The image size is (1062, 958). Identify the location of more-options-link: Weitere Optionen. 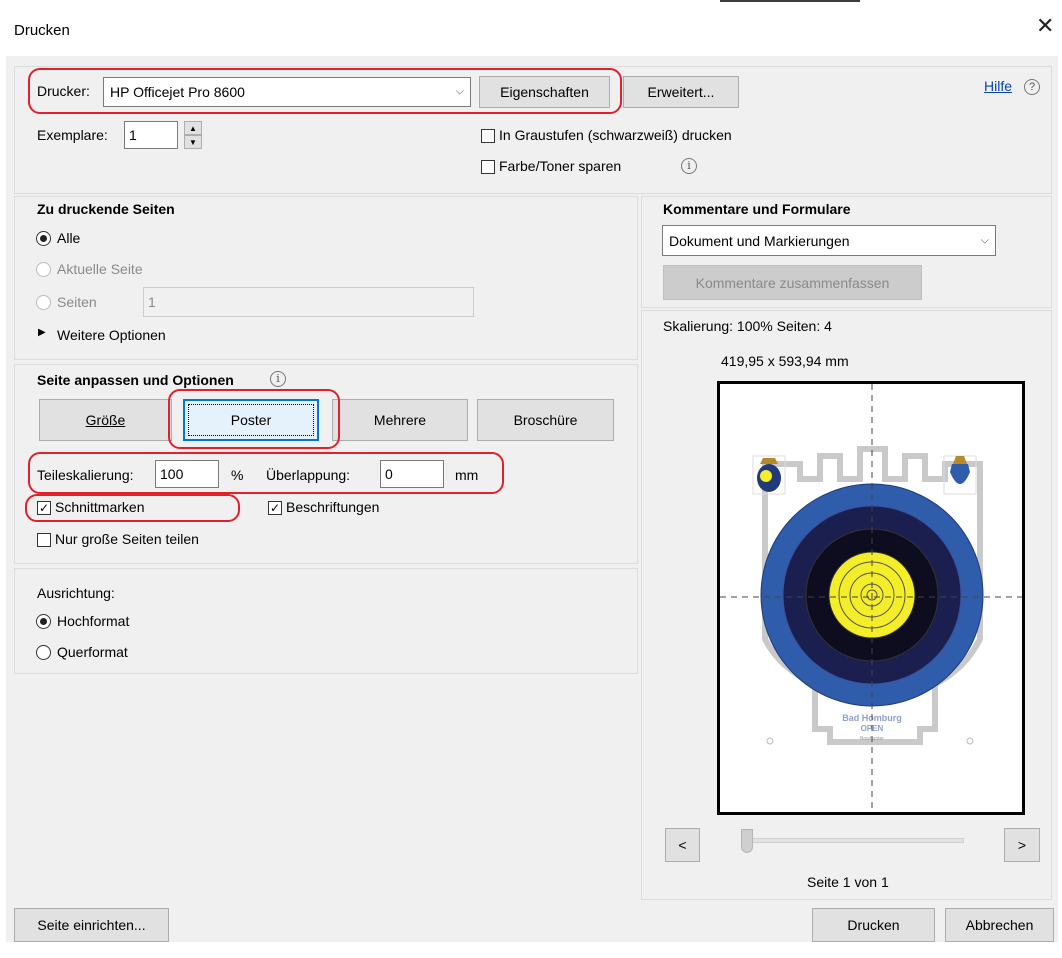
(111, 335).